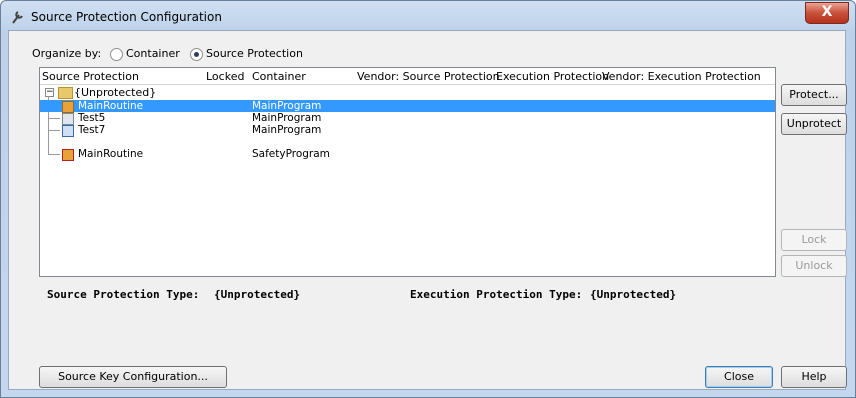  I want to click on close-window-button: X, so click(827, 13).